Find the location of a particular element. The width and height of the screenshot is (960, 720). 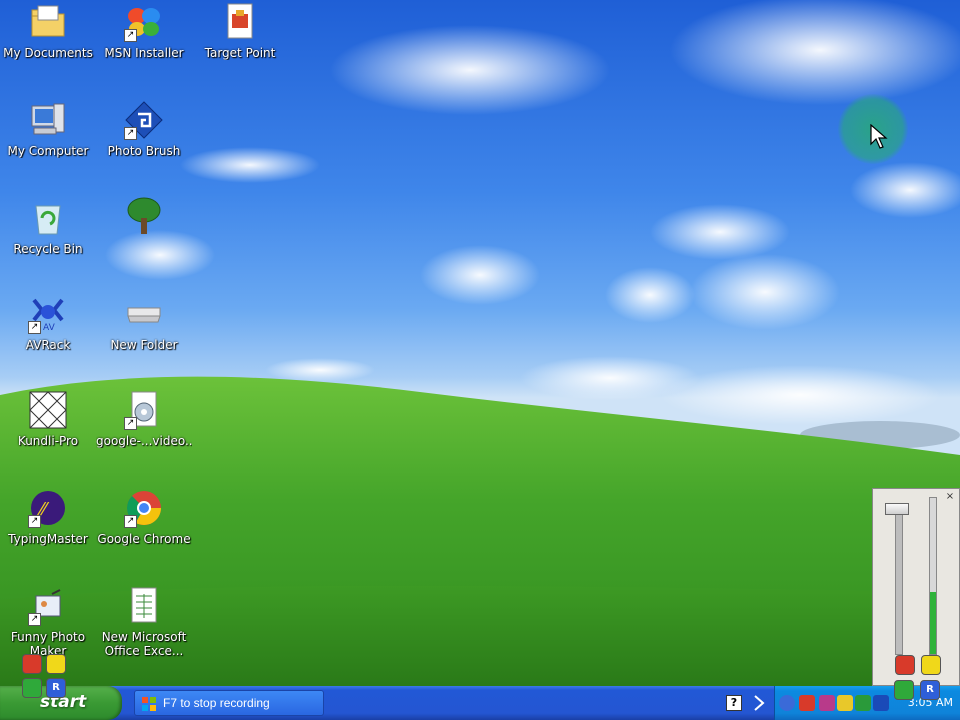

tray-network-icon is located at coordinates (863, 703).